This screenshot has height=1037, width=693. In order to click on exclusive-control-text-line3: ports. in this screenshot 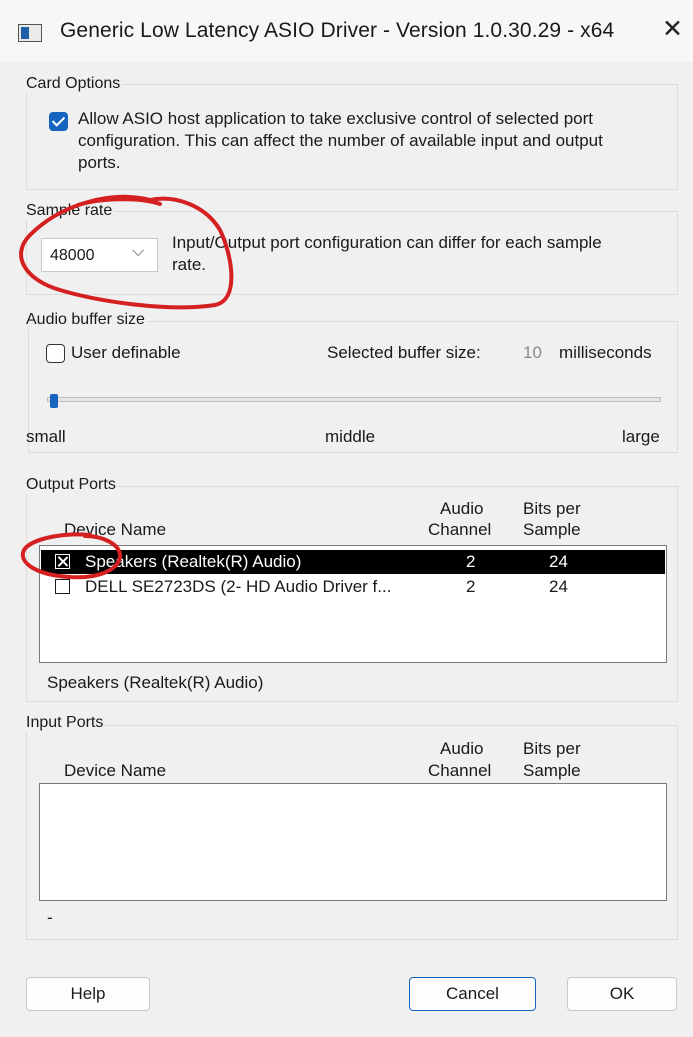, I will do `click(99, 162)`.